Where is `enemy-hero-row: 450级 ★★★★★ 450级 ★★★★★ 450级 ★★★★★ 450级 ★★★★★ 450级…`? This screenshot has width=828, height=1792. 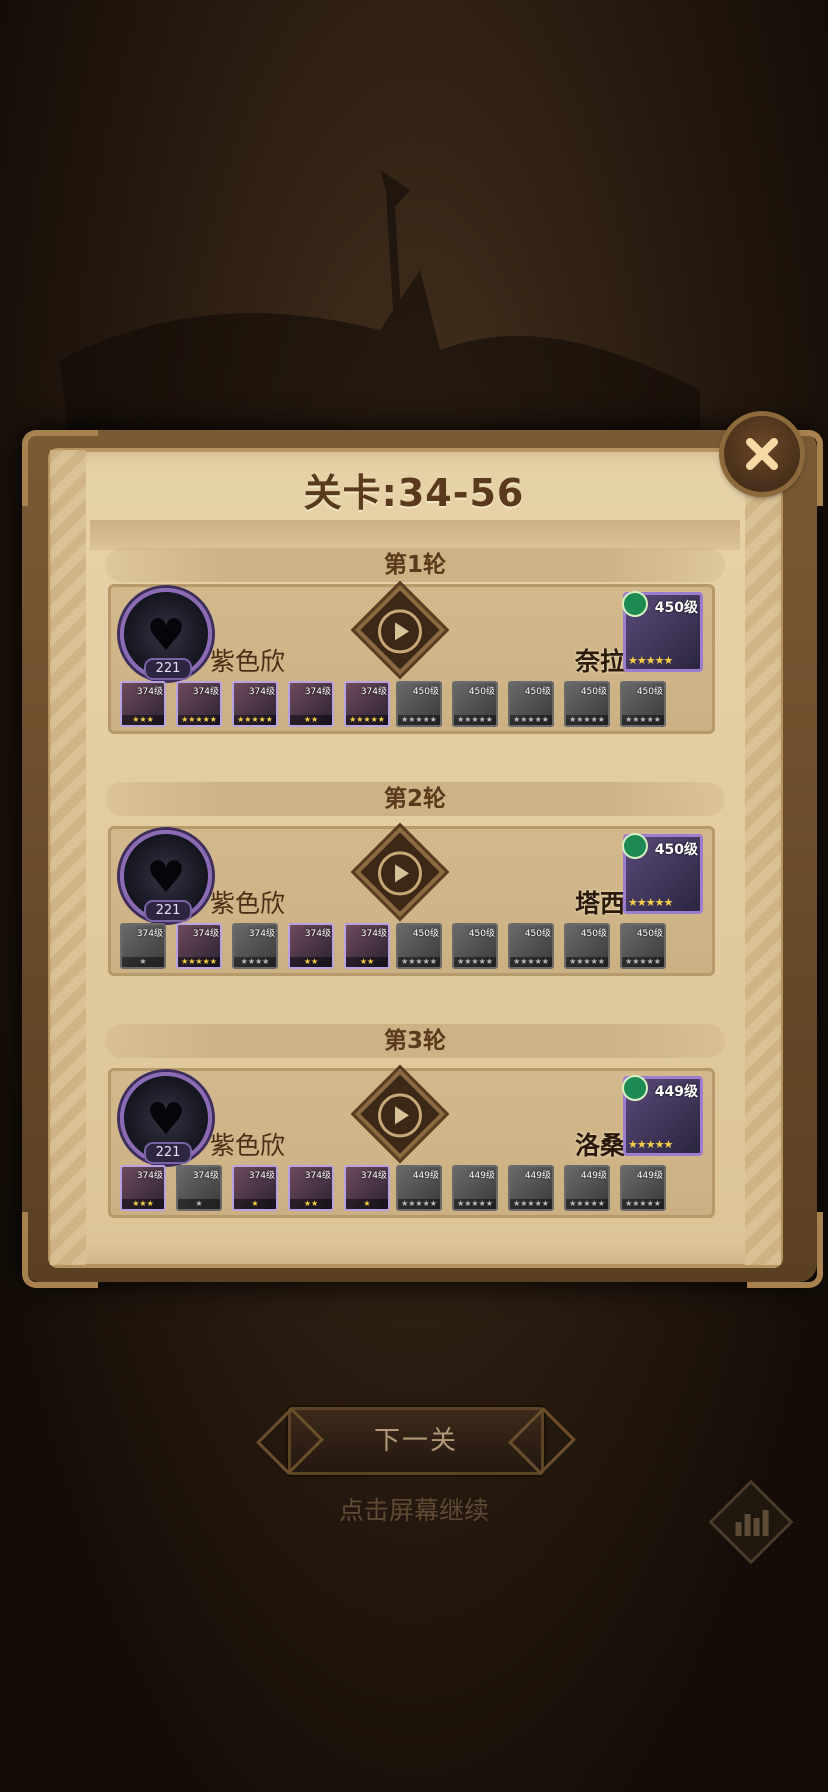 enemy-hero-row: 450级 ★★★★★ 450级 ★★★★★ 450级 ★★★★★ 450级 ★★★★★ 450级… is located at coordinates (531, 704).